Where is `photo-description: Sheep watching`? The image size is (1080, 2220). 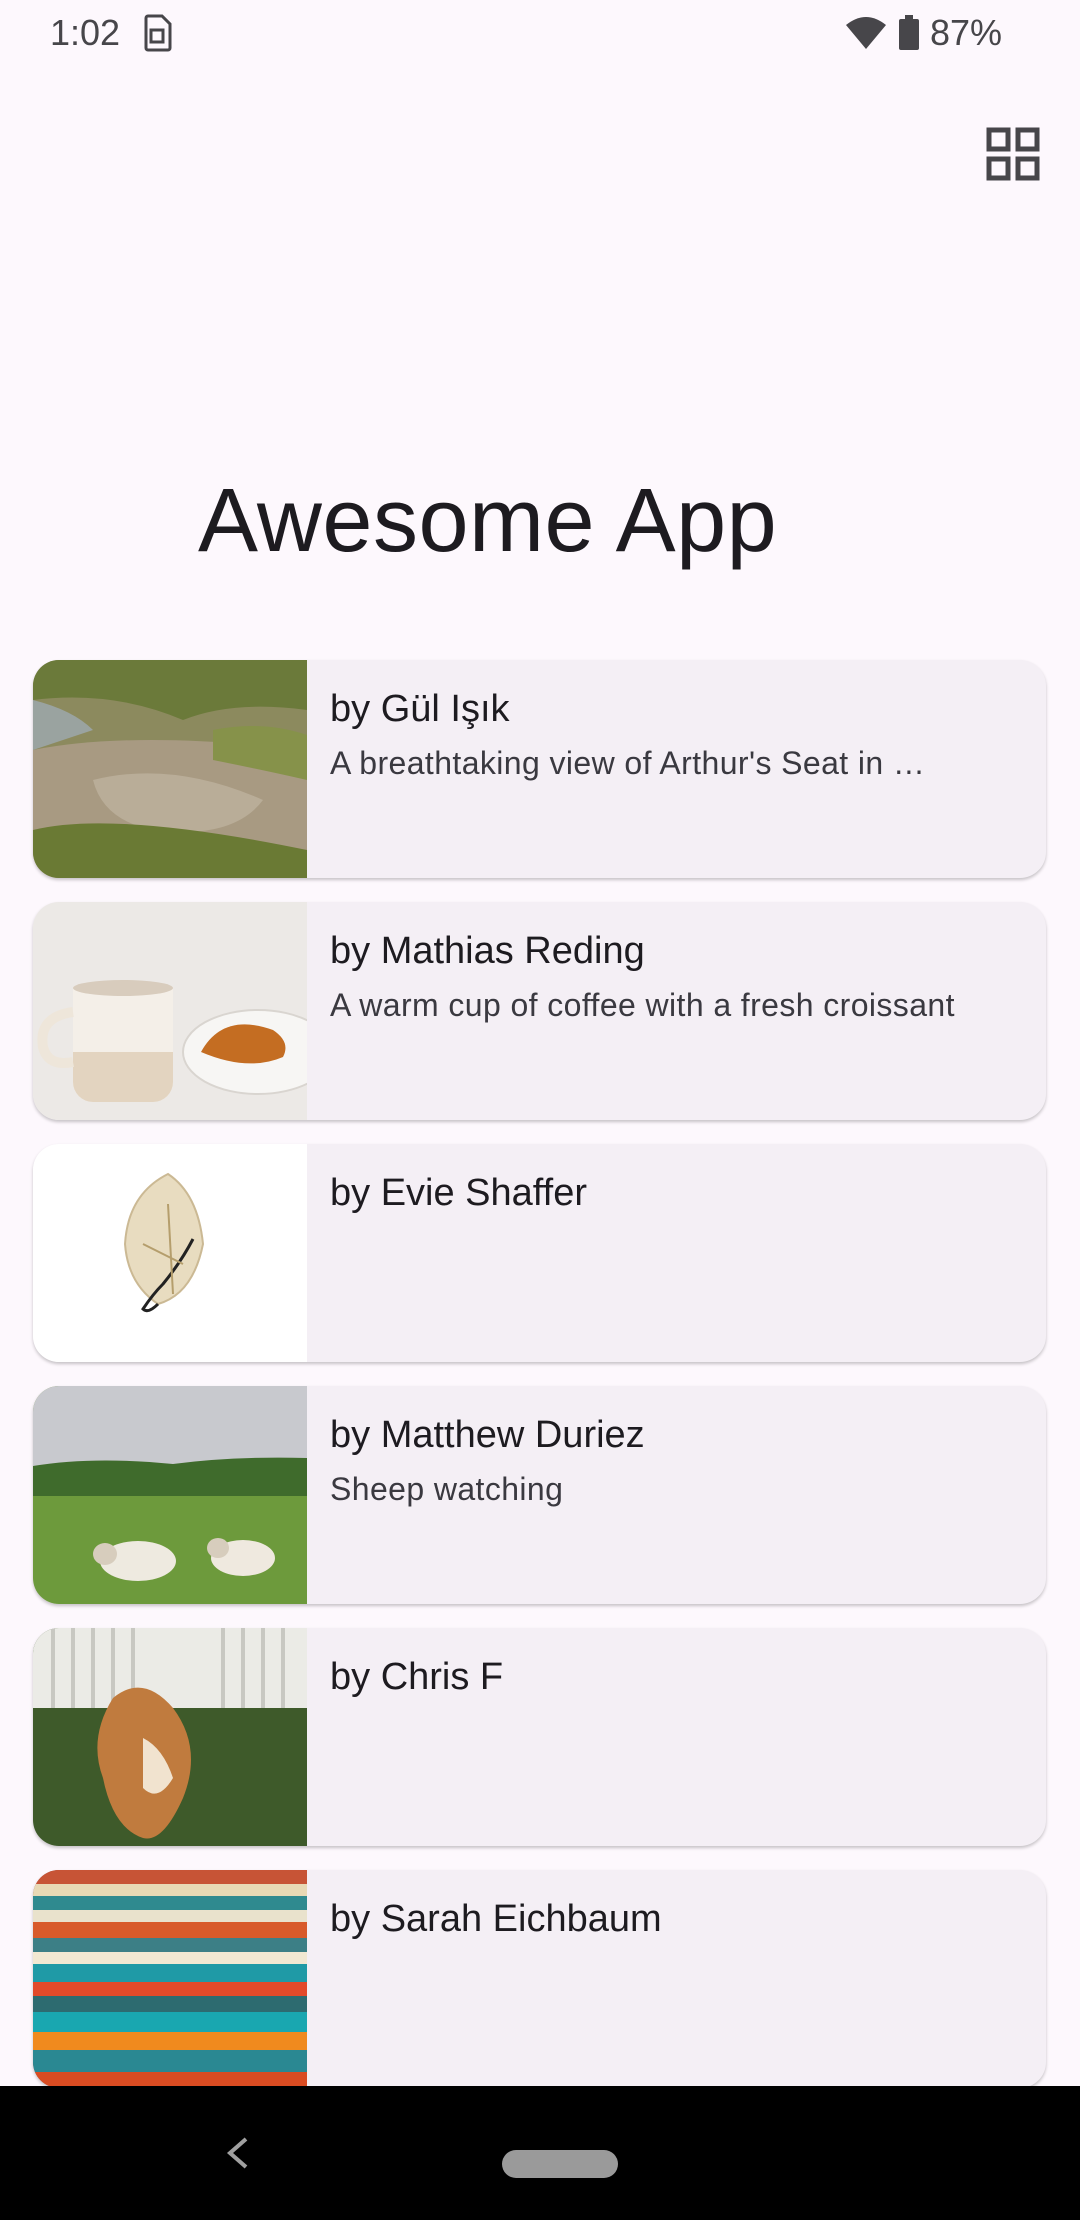
photo-description: Sheep watching is located at coordinates (447, 1489).